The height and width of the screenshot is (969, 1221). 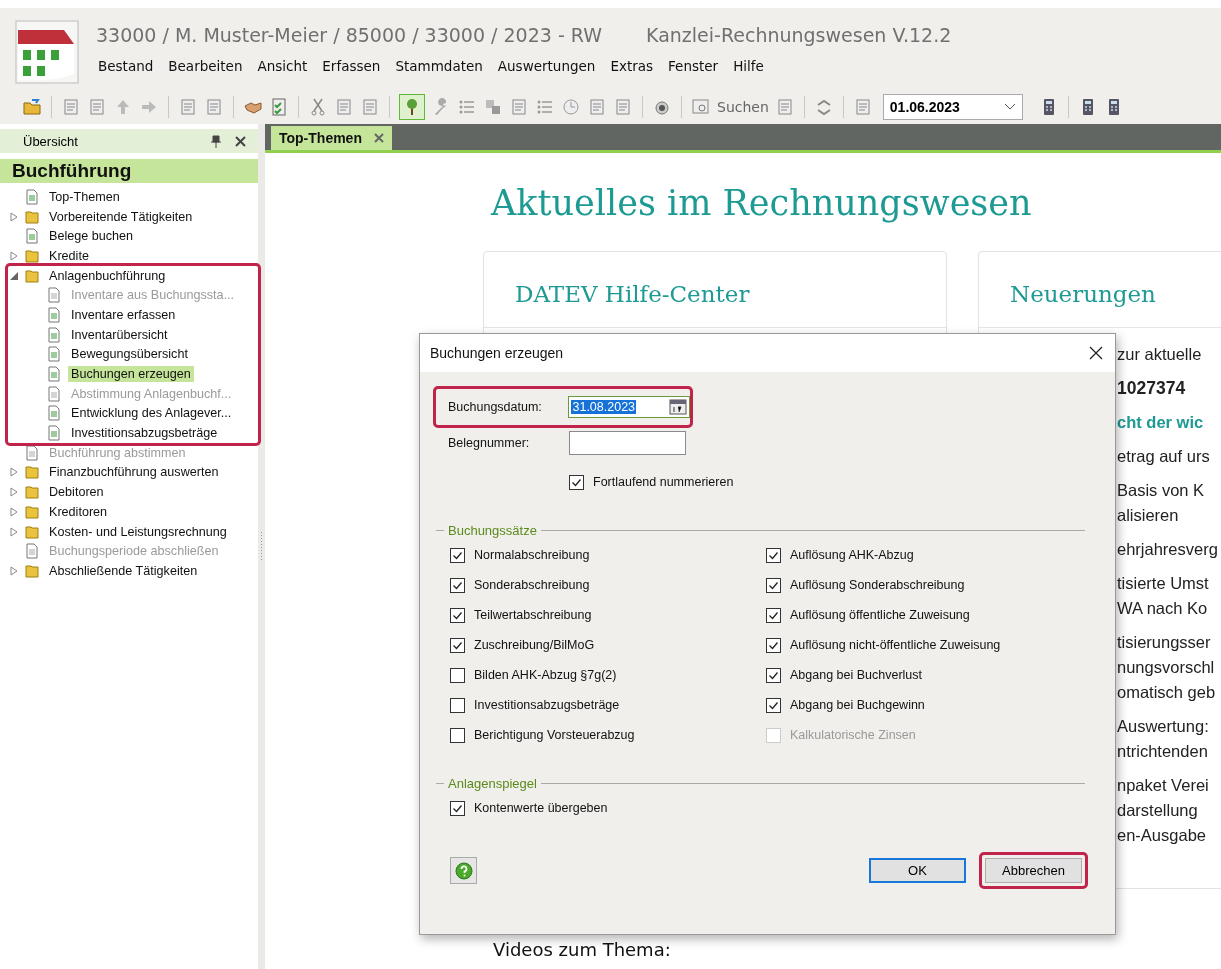 What do you see at coordinates (895, 645) in the screenshot?
I see `checkbox-label: Auflösung nicht-öffentliche Zuweisung` at bounding box center [895, 645].